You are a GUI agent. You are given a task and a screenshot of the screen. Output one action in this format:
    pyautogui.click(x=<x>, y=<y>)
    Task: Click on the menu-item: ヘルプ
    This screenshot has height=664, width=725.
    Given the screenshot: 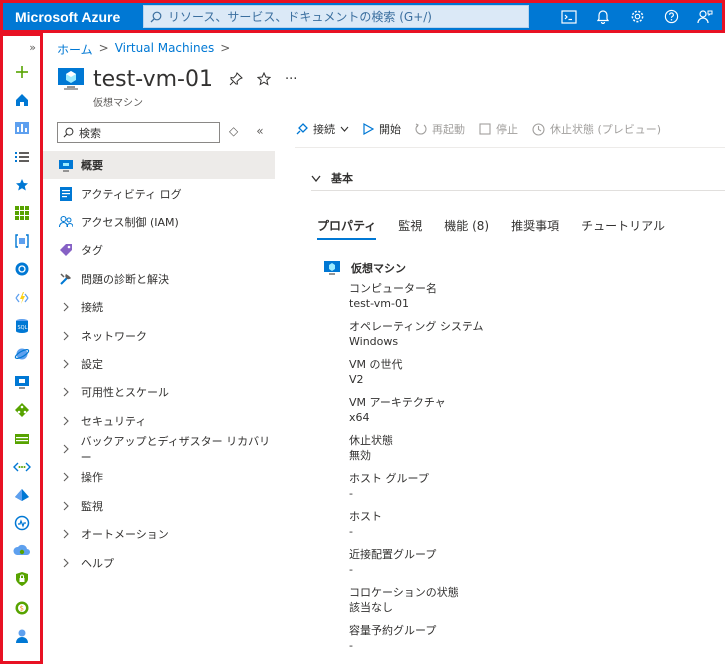 What is the action you would take?
    pyautogui.click(x=159, y=562)
    